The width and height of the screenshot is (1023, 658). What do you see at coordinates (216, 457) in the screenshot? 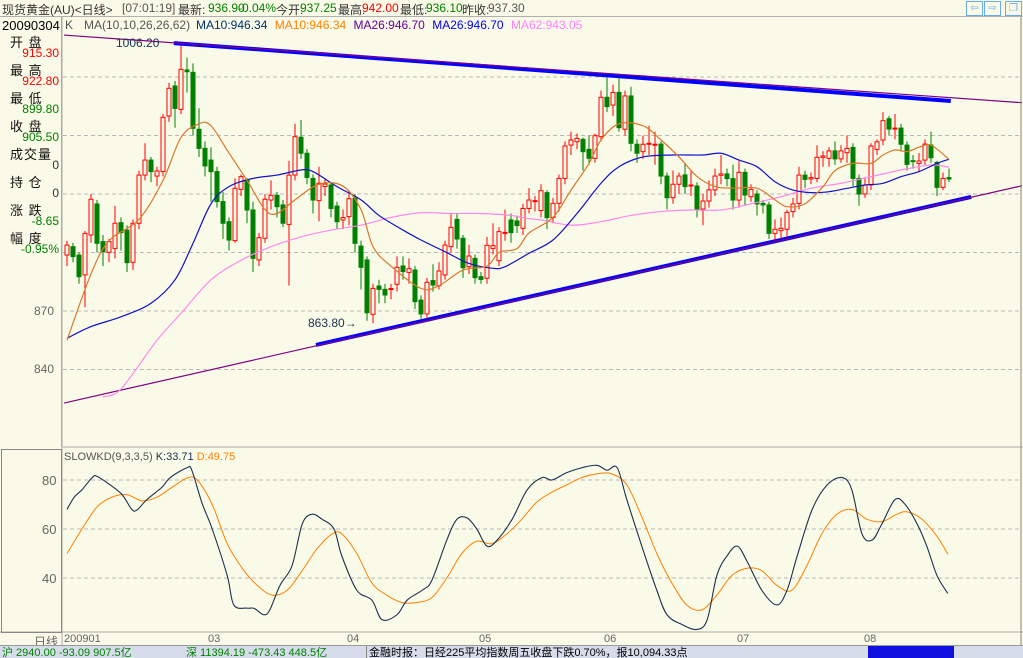
I see `kd-d-value: D:49.75` at bounding box center [216, 457].